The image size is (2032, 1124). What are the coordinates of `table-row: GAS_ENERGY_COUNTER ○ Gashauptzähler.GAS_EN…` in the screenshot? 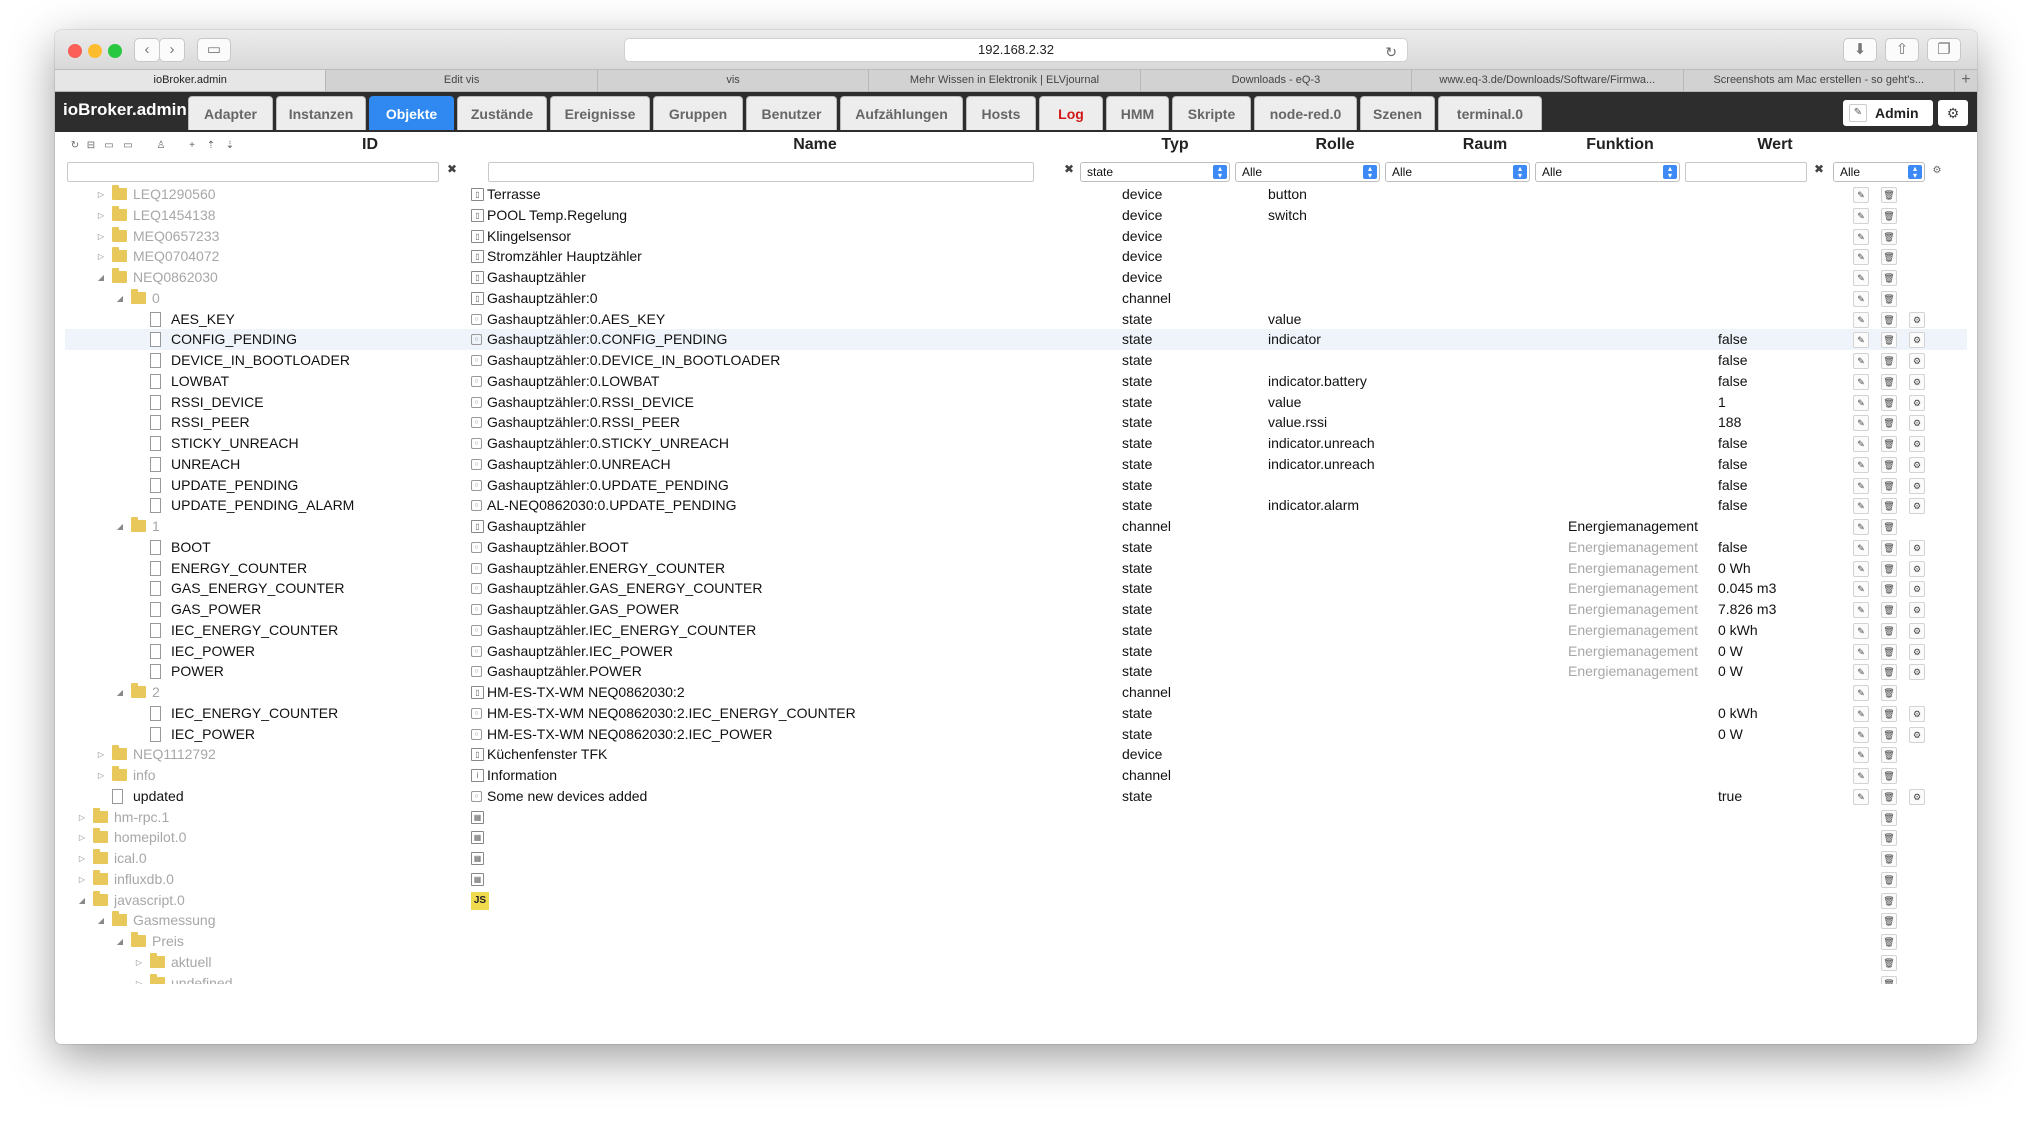 It's located at (1016, 588).